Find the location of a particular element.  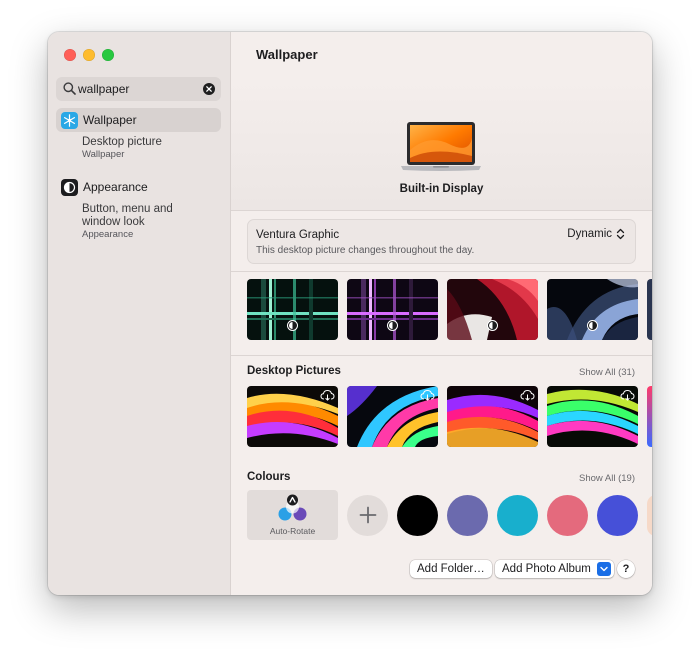

colour-swatch-pink is located at coordinates (567, 515).